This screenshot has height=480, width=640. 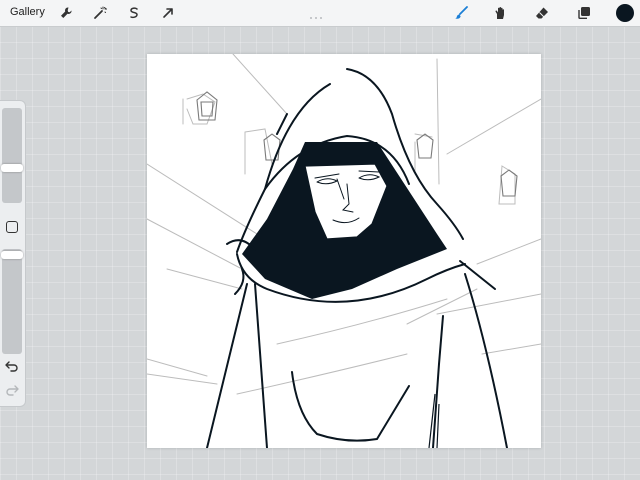 I want to click on selection-icon, so click(x=134, y=13).